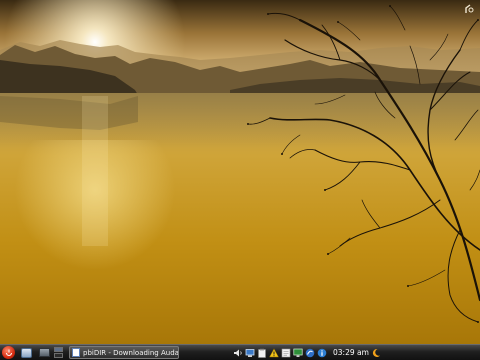  Describe the element at coordinates (262, 353) in the screenshot. I see `clipboard-icon` at that location.